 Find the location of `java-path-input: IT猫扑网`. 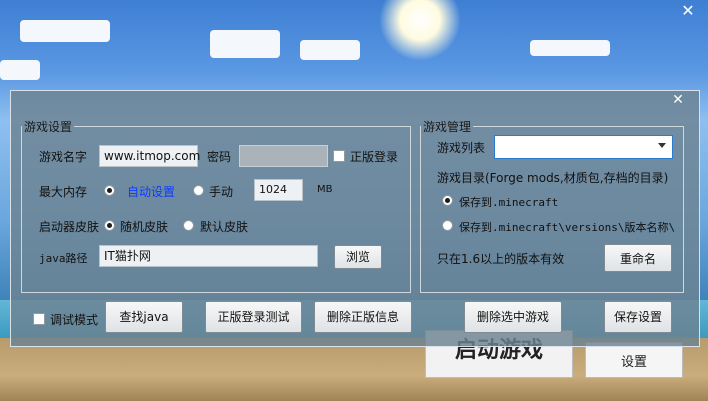

java-path-input: IT猫扑网 is located at coordinates (208, 256).